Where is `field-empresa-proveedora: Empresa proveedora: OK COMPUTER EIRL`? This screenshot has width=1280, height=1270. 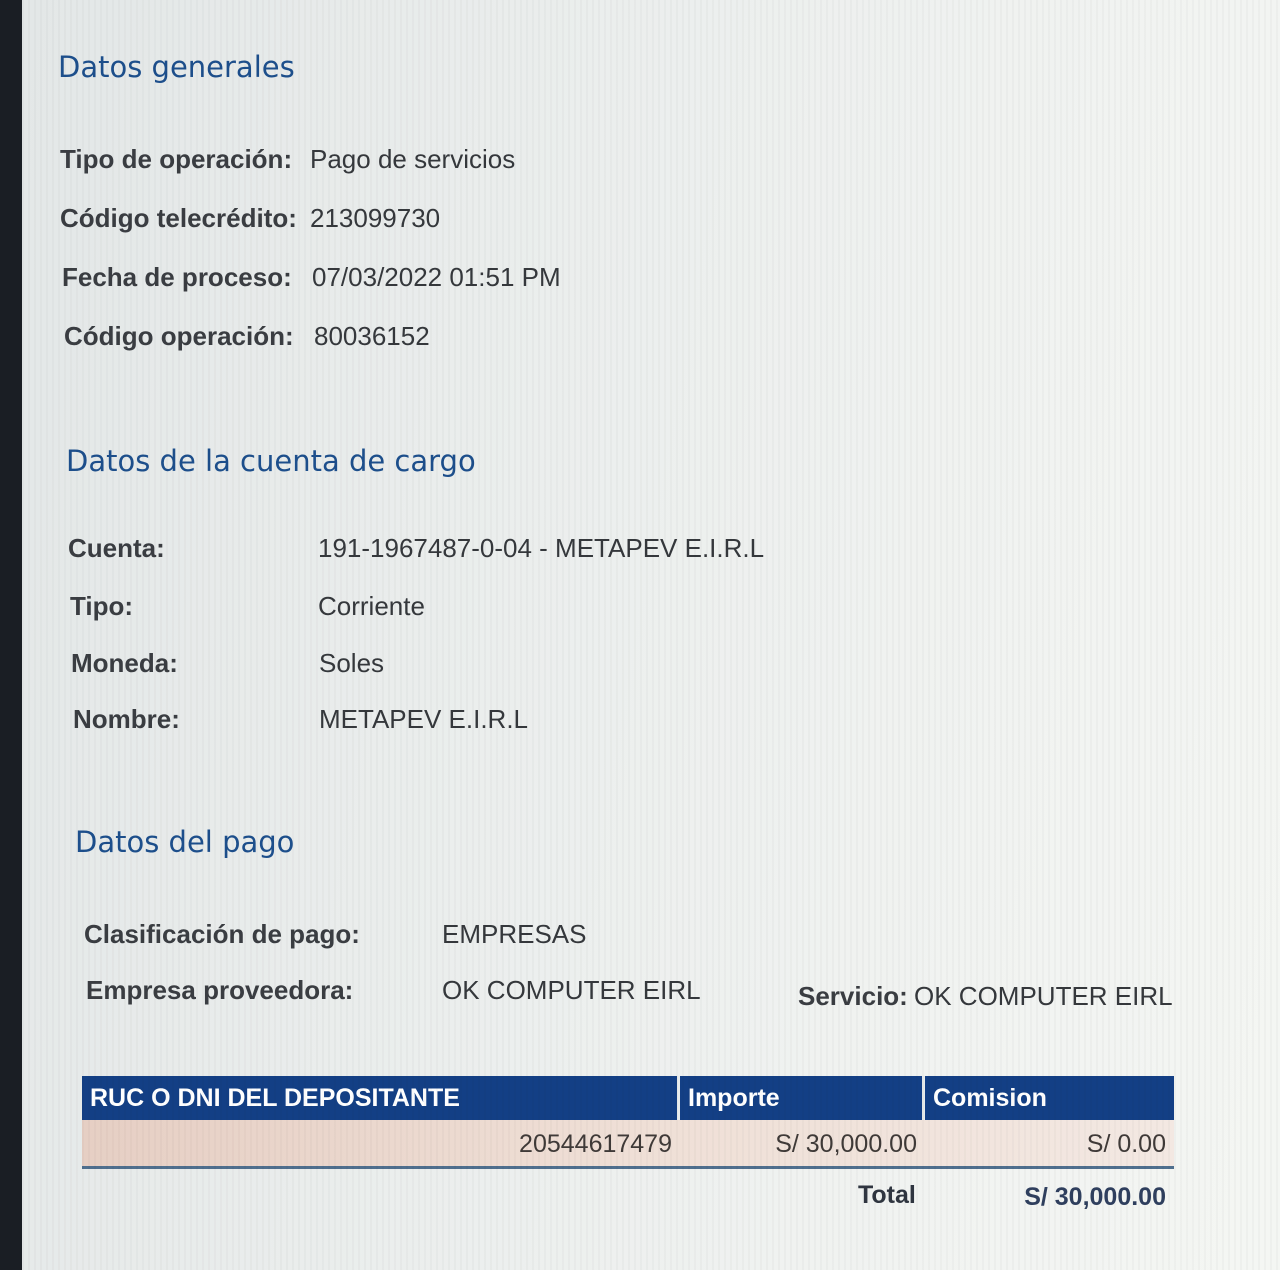
field-empresa-proveedora: Empresa proveedora: OK COMPUTER EIRL is located at coordinates (393, 990).